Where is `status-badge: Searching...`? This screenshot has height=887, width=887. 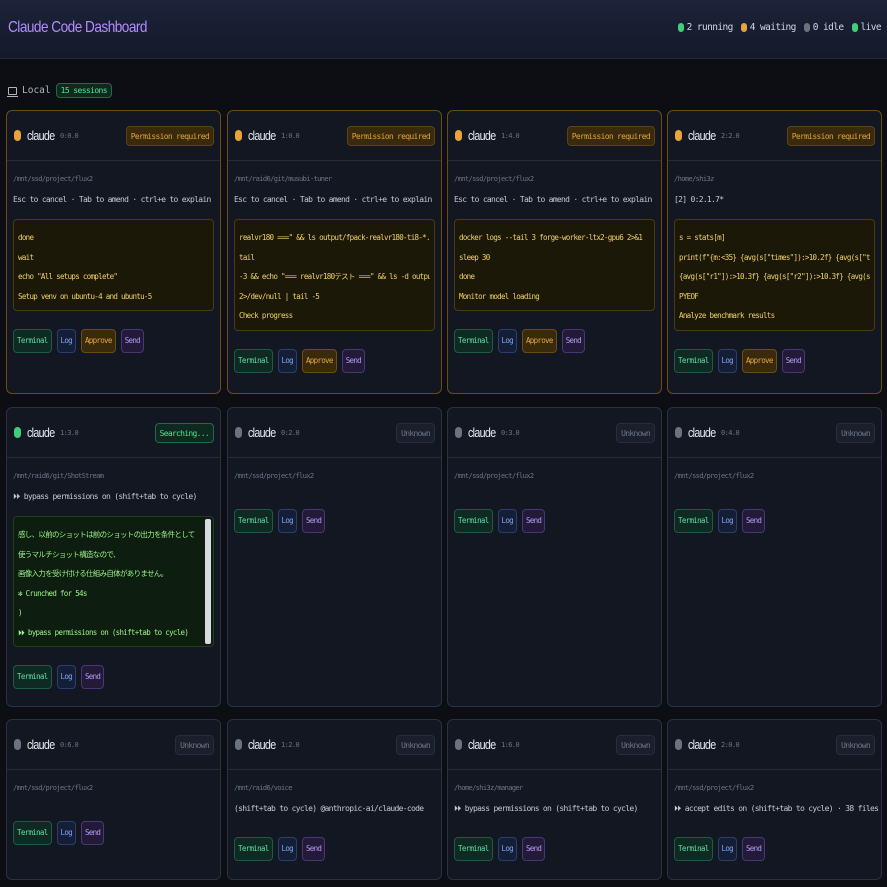
status-badge: Searching... is located at coordinates (184, 433).